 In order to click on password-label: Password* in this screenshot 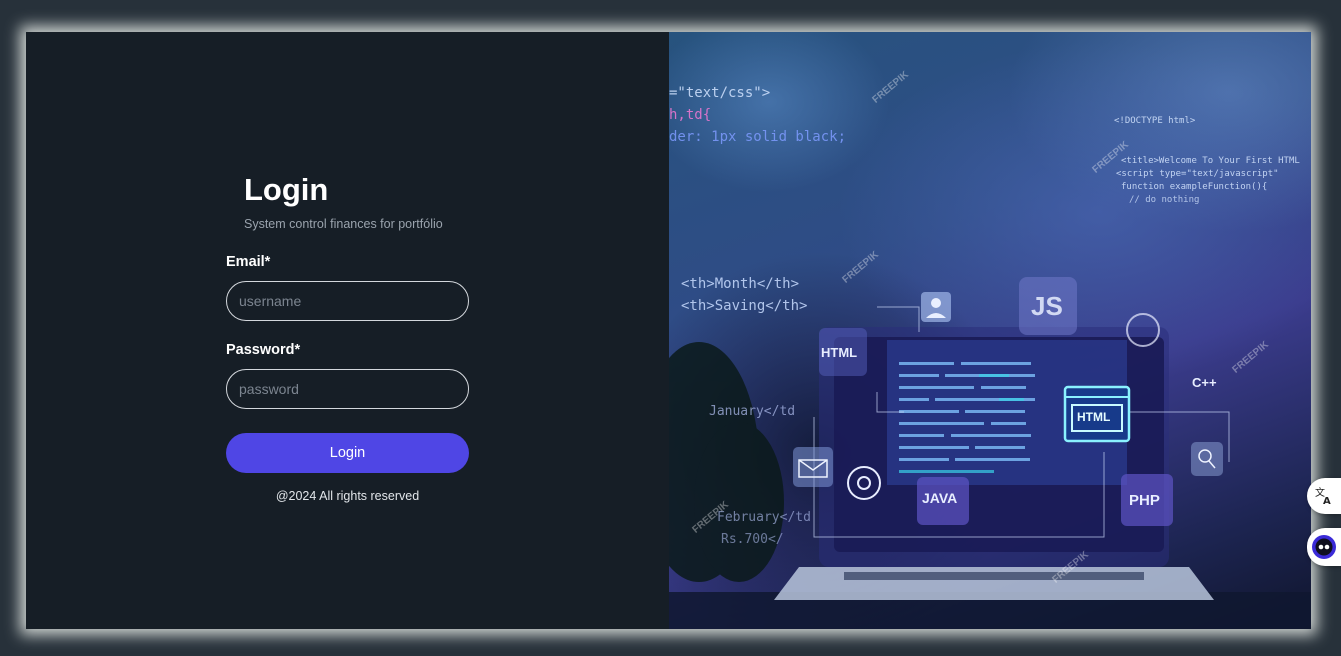, I will do `click(263, 350)`.